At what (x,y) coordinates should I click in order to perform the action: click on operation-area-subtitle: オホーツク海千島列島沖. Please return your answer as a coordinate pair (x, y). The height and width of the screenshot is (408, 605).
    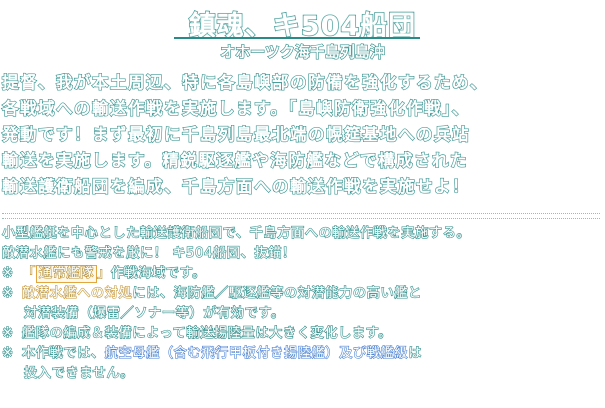
    Looking at the image, I should click on (303, 51).